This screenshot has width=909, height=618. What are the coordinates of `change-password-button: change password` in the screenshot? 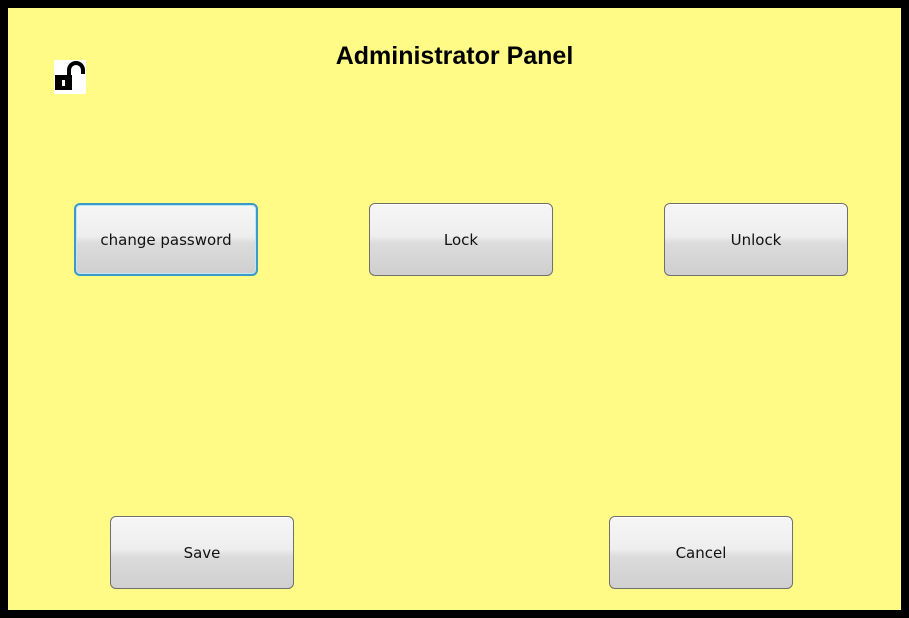 It's located at (166, 239).